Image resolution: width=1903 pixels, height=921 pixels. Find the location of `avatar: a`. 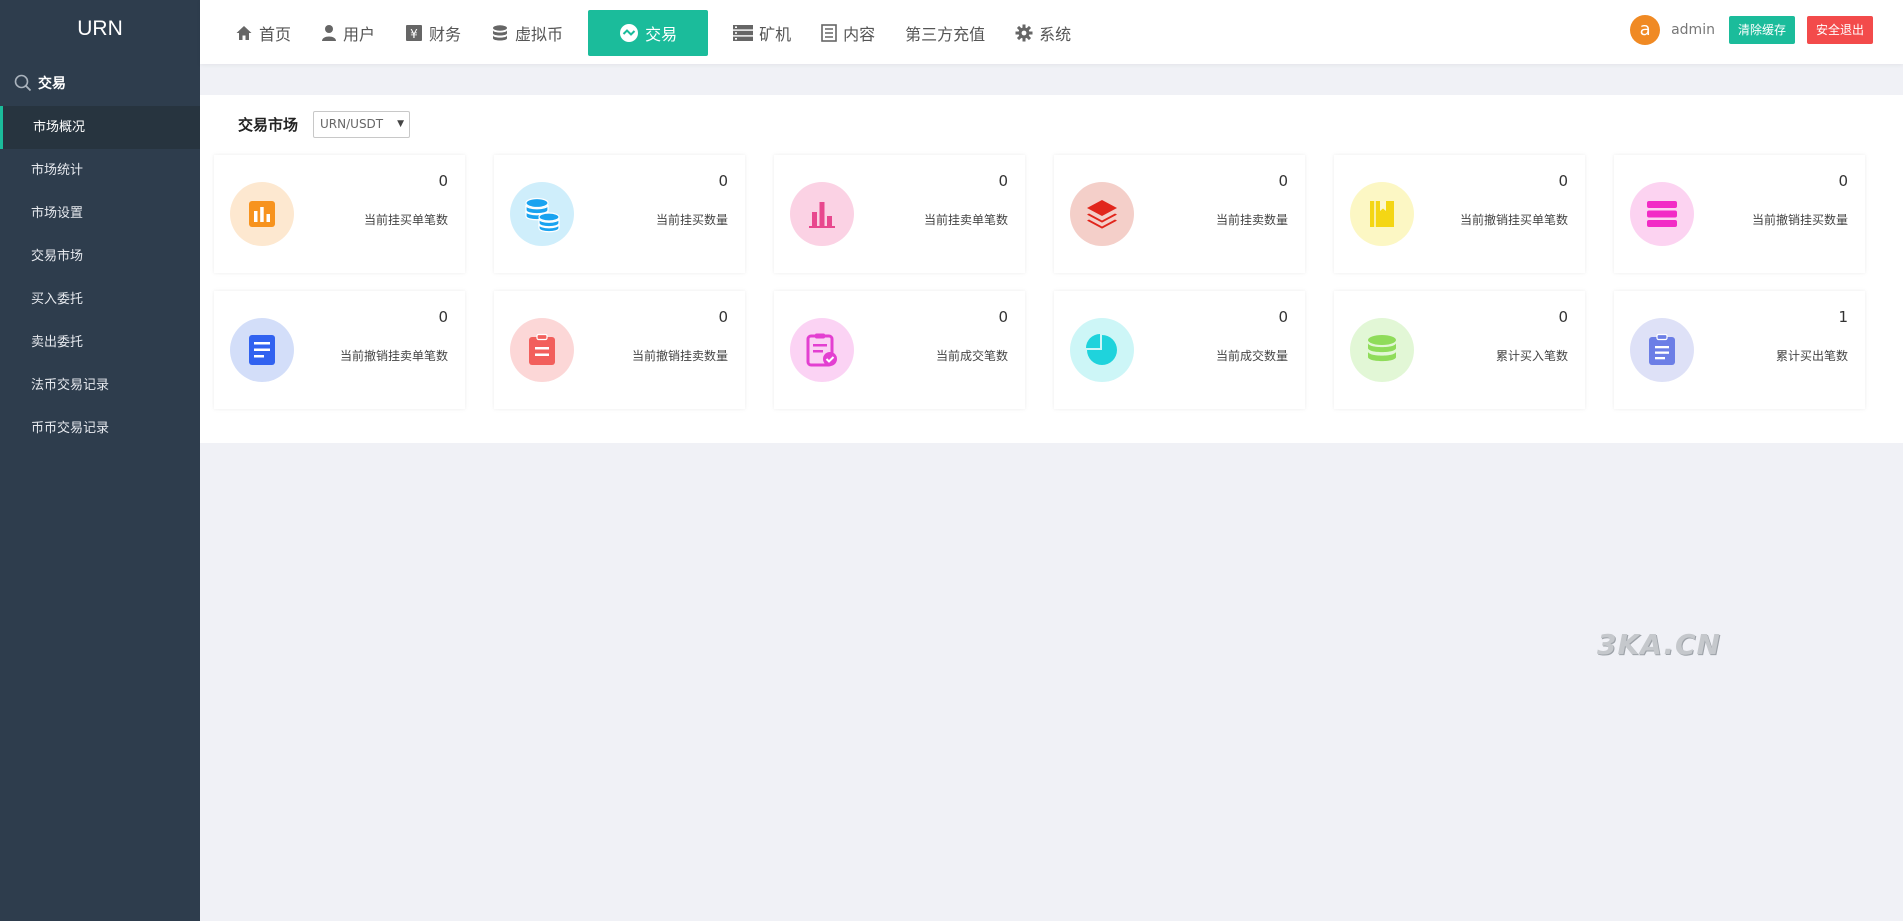

avatar: a is located at coordinates (1645, 30).